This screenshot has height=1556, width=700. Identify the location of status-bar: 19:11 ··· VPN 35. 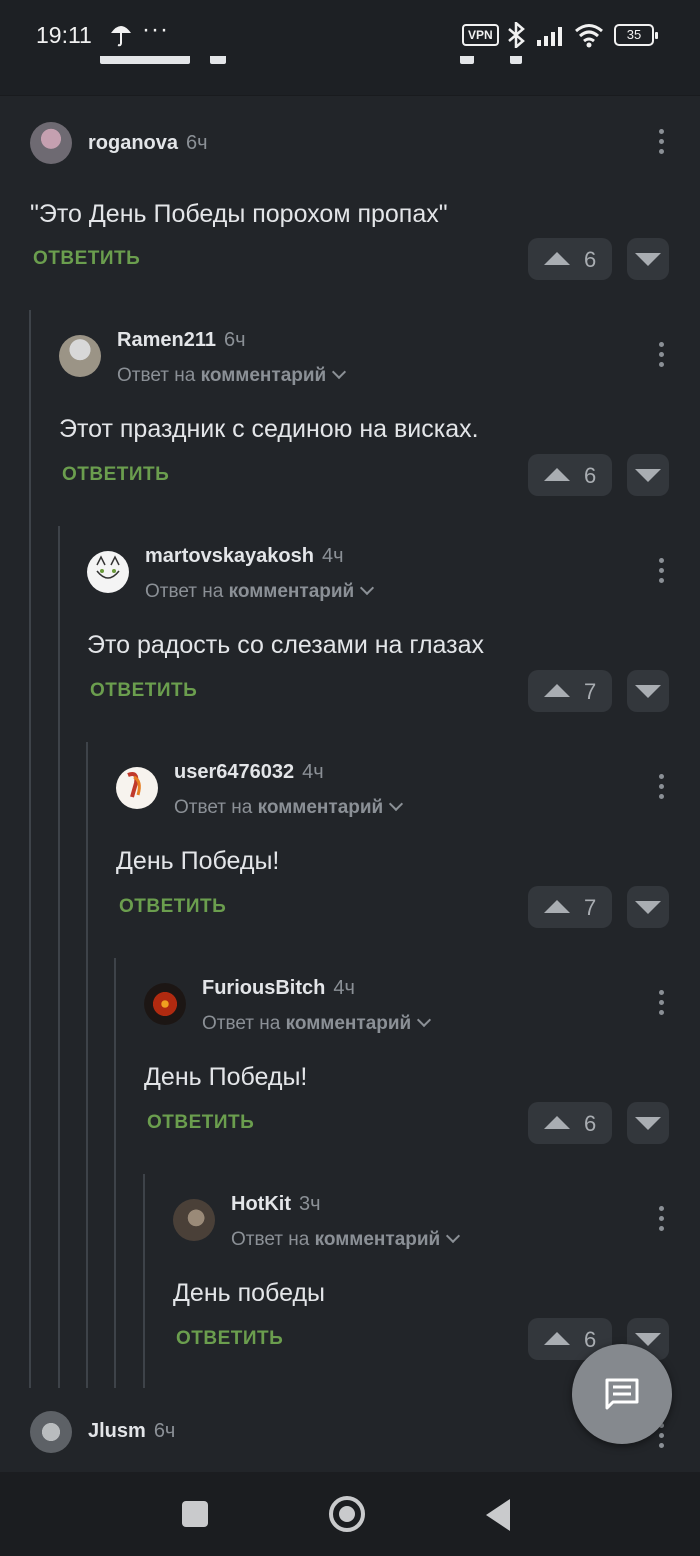
(350, 48).